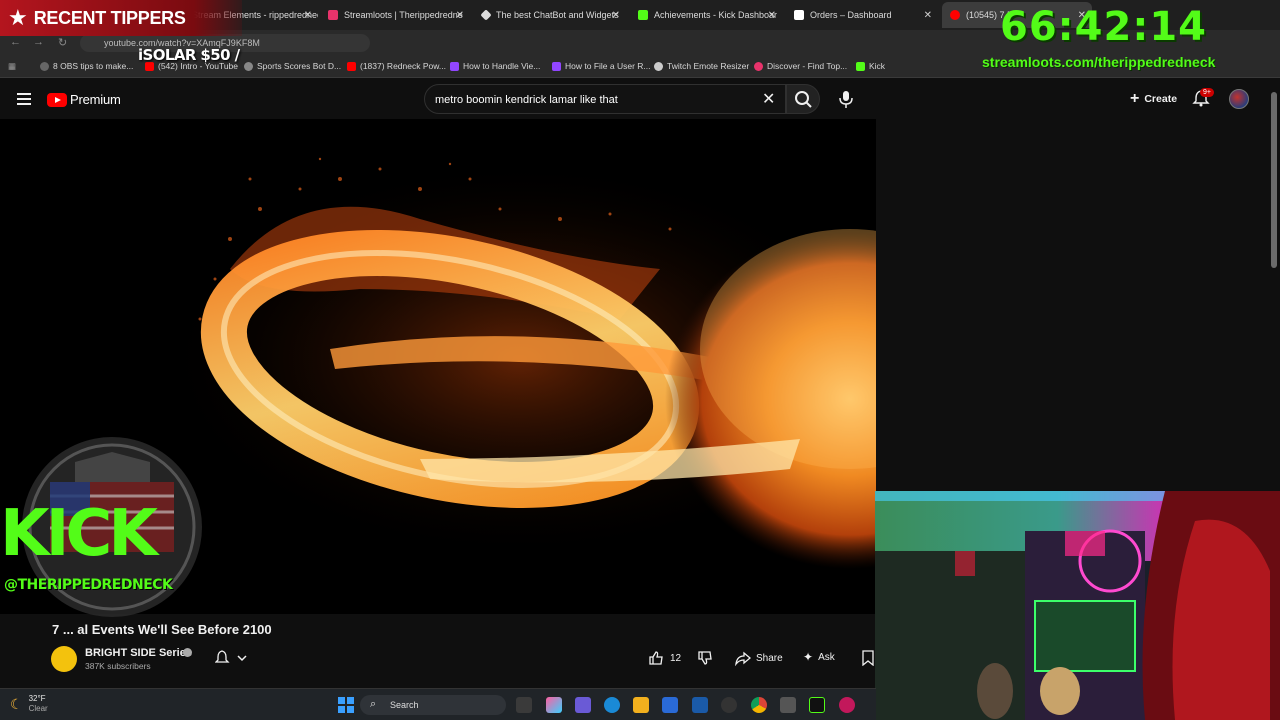 This screenshot has height=720, width=1280. What do you see at coordinates (664, 658) in the screenshot?
I see `like-button: 12` at bounding box center [664, 658].